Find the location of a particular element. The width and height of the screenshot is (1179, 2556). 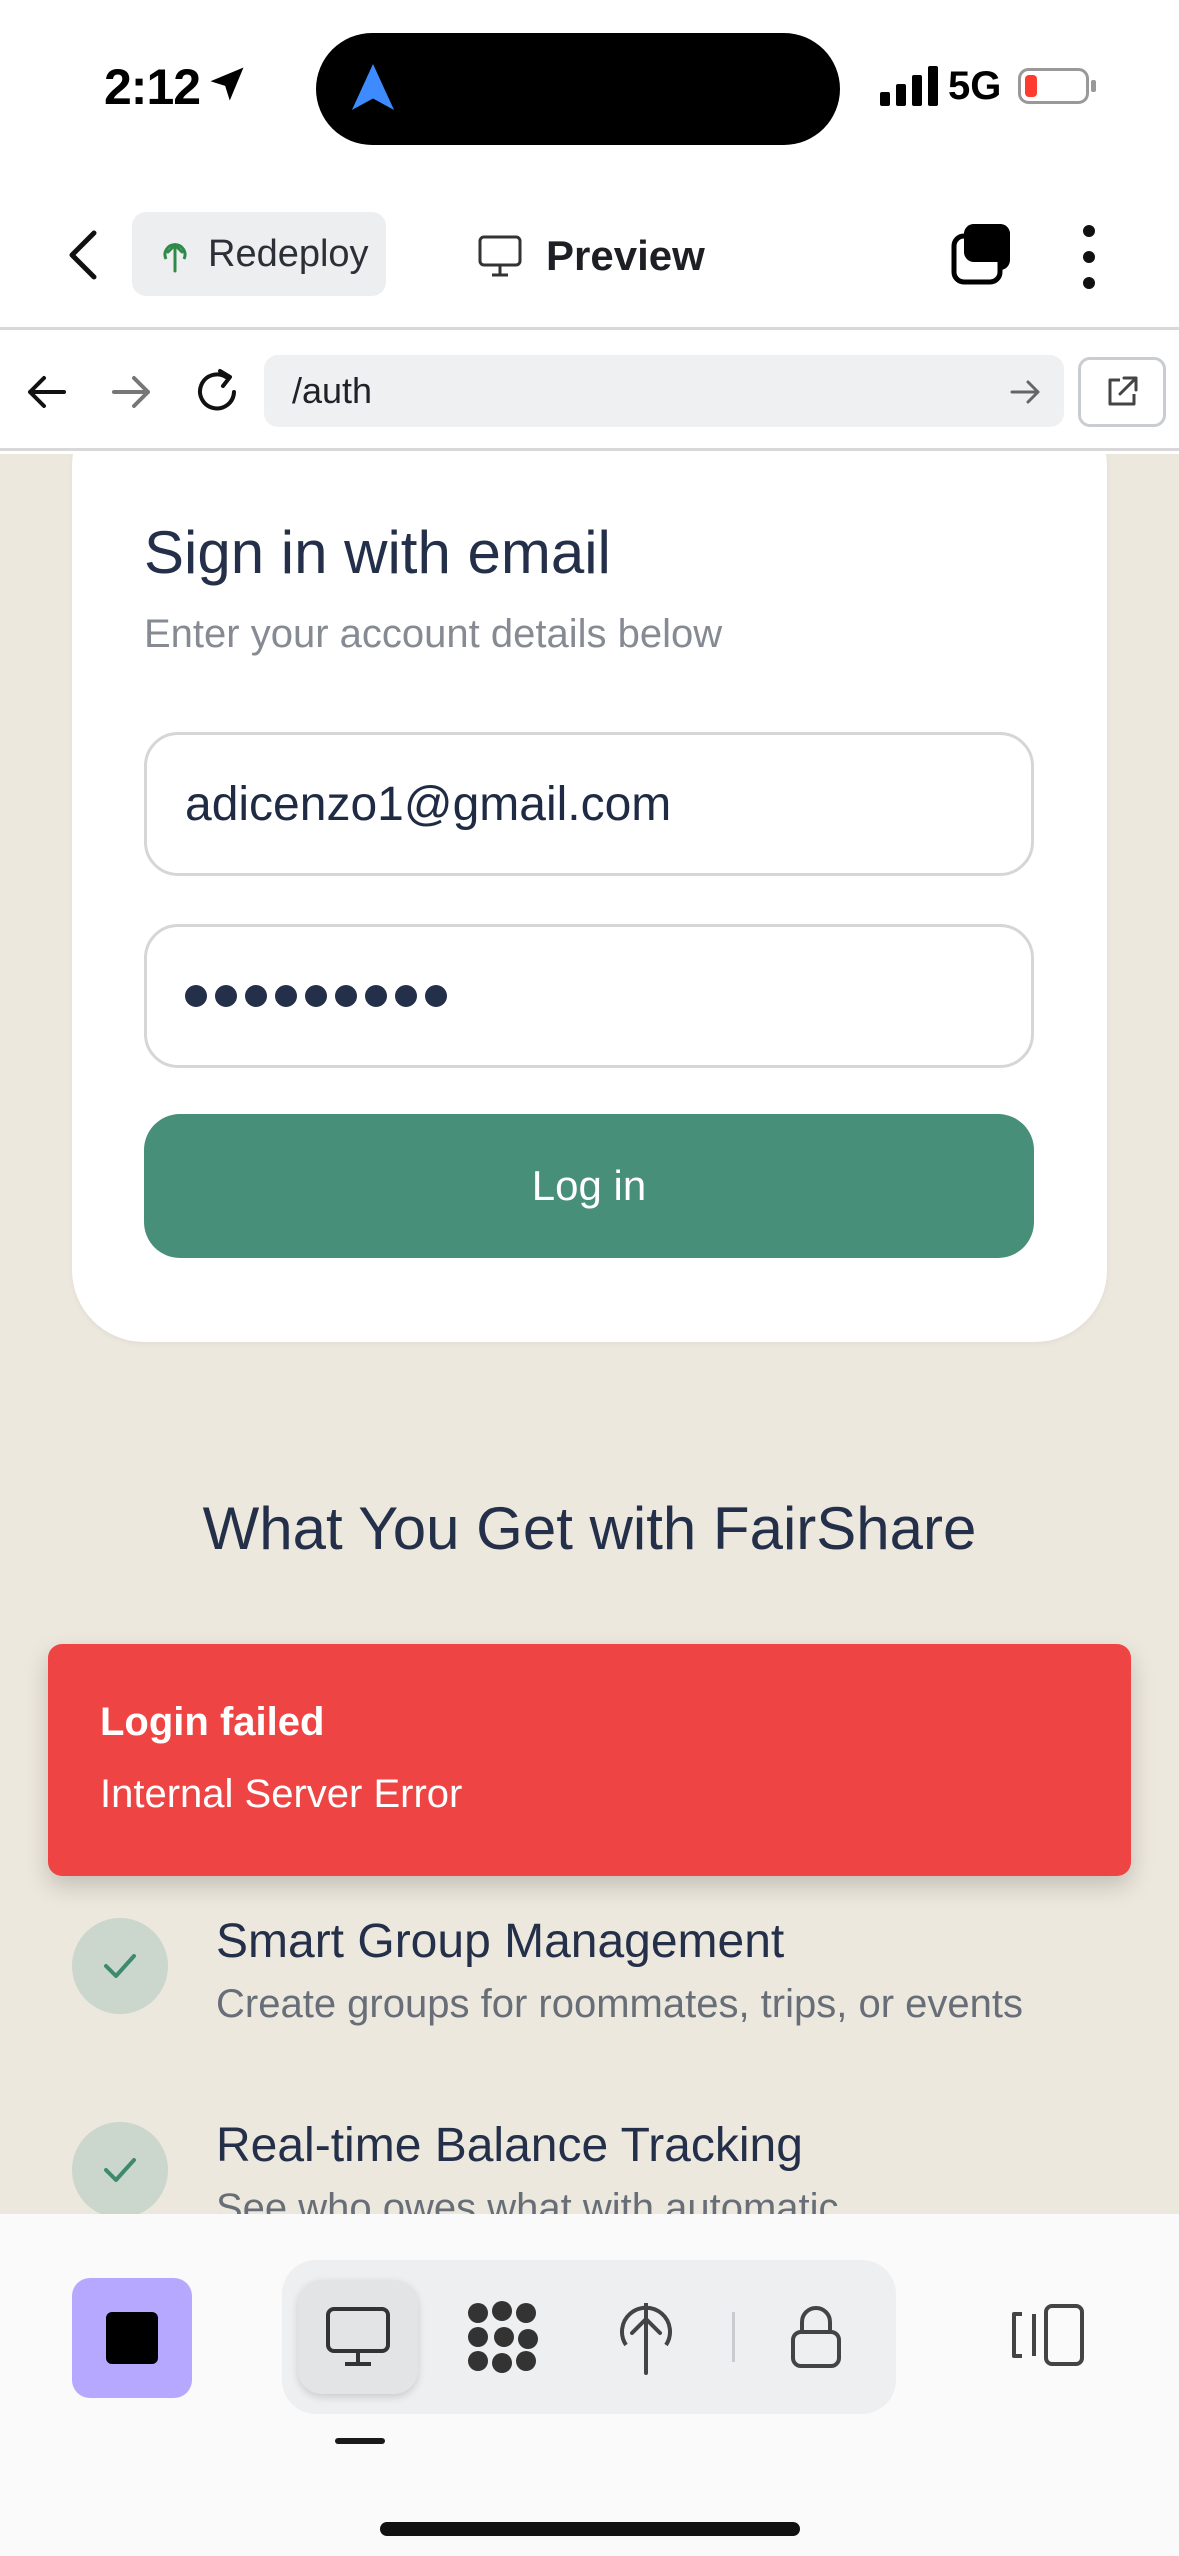

login-button: Log in is located at coordinates (589, 1186).